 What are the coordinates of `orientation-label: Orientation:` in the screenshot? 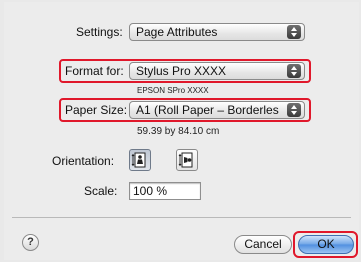 It's located at (83, 161).